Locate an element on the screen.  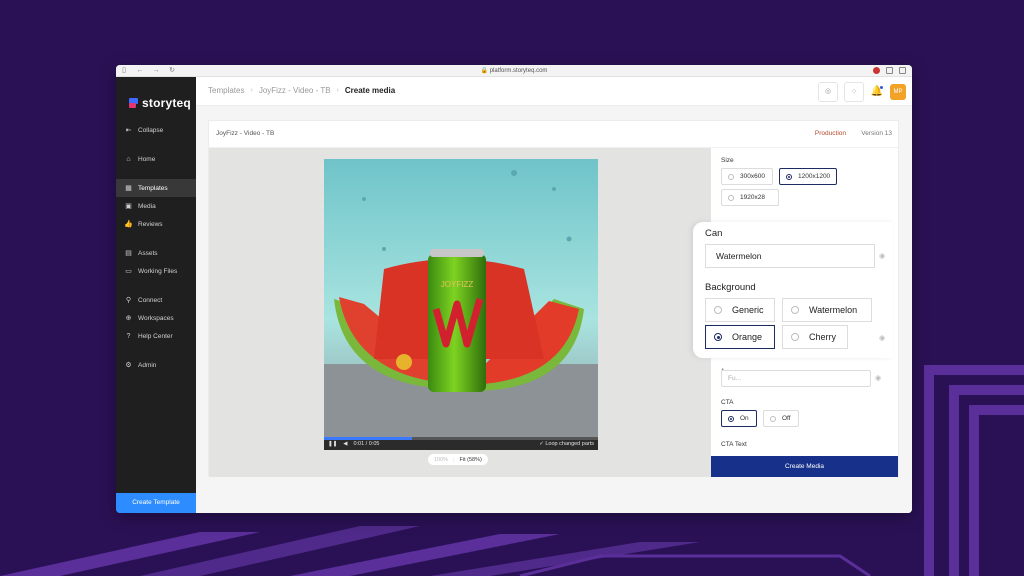
zoom-fit: Fit (58%) is located at coordinates (471, 460).